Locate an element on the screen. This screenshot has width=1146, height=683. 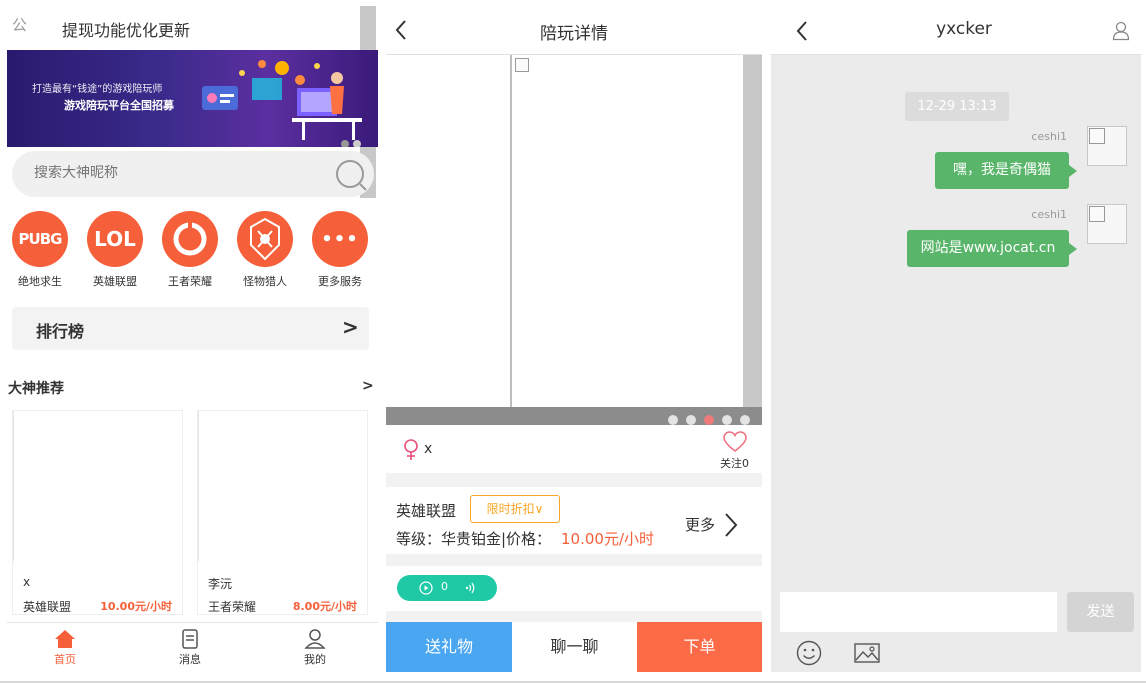
tab-bar: 首页 消息 我的 is located at coordinates (192, 647).